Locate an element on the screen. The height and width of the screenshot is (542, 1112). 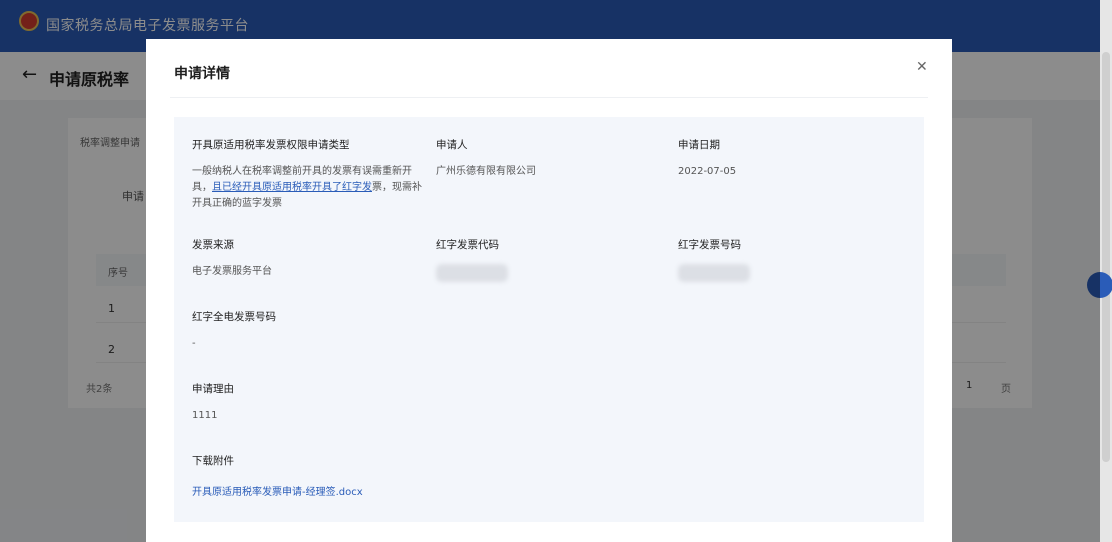
field-apply-date: 申请日期 2022-07-05 is located at coordinates (707, 158).